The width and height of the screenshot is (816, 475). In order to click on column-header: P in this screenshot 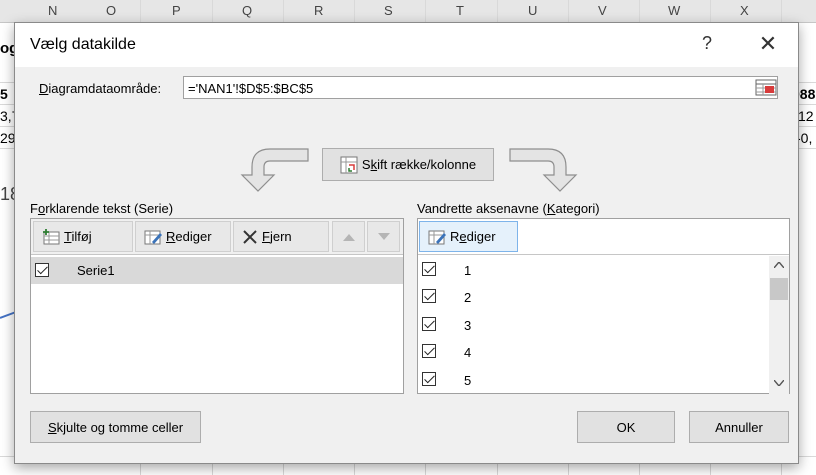, I will do `click(176, 10)`.